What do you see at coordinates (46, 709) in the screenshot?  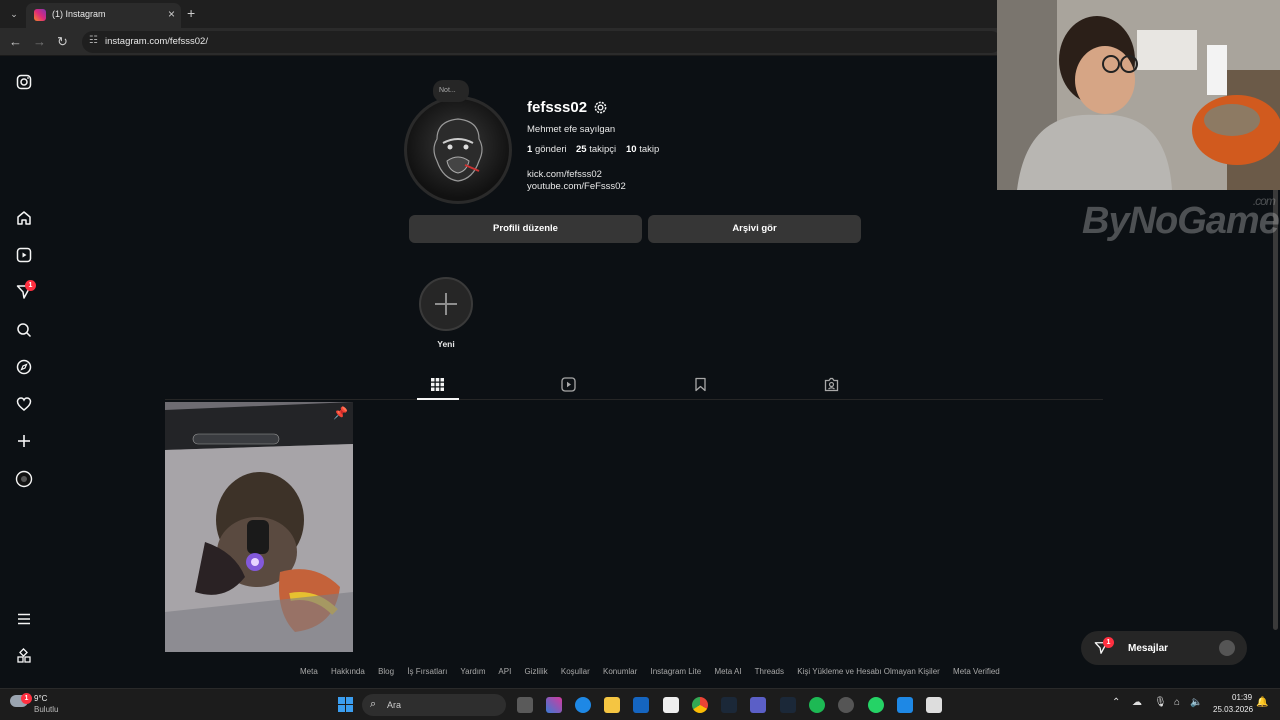 I see `weather-description: Bulutlu` at bounding box center [46, 709].